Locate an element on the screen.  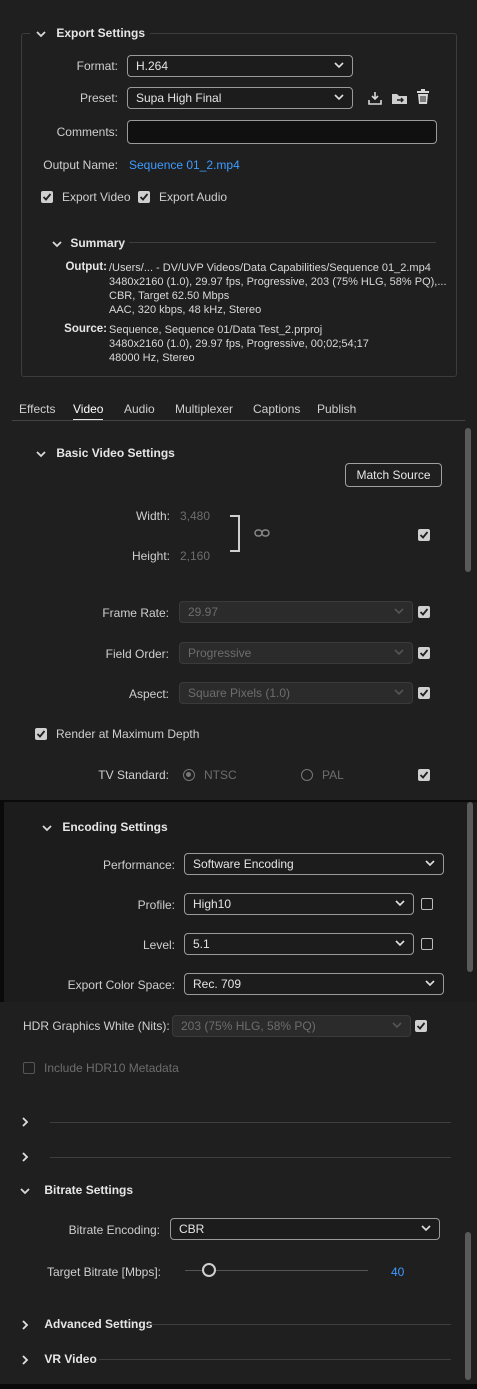
level-select: 5.1 is located at coordinates (299, 944).